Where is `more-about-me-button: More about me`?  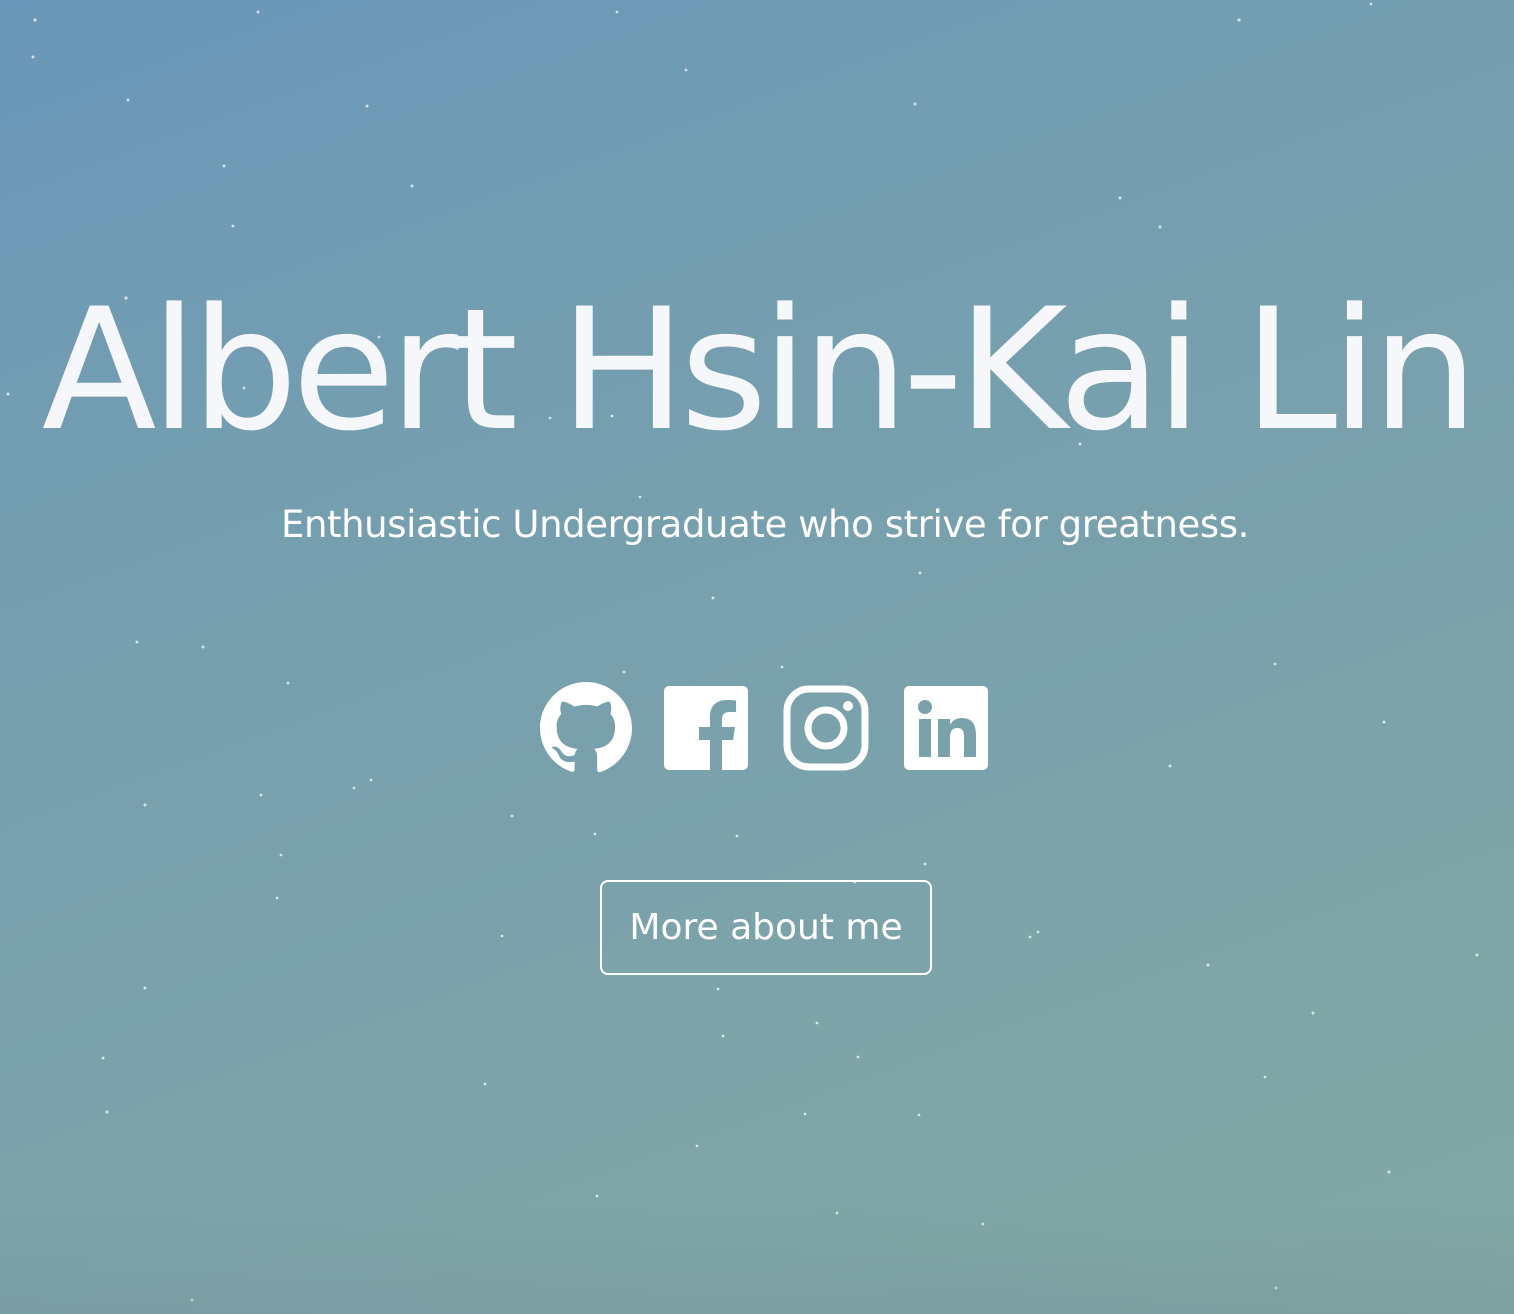 more-about-me-button: More about me is located at coordinates (766, 927).